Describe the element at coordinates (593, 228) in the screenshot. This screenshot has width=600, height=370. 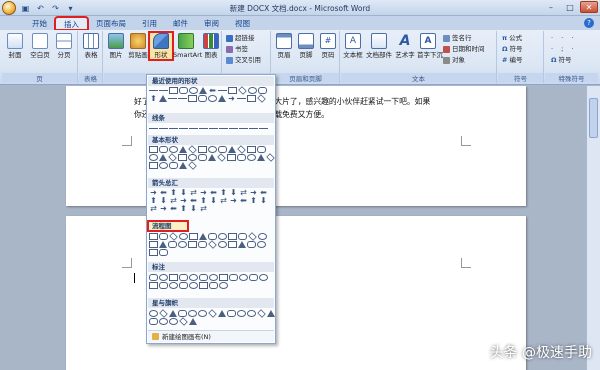
I see `vertical-scrollbar` at that location.